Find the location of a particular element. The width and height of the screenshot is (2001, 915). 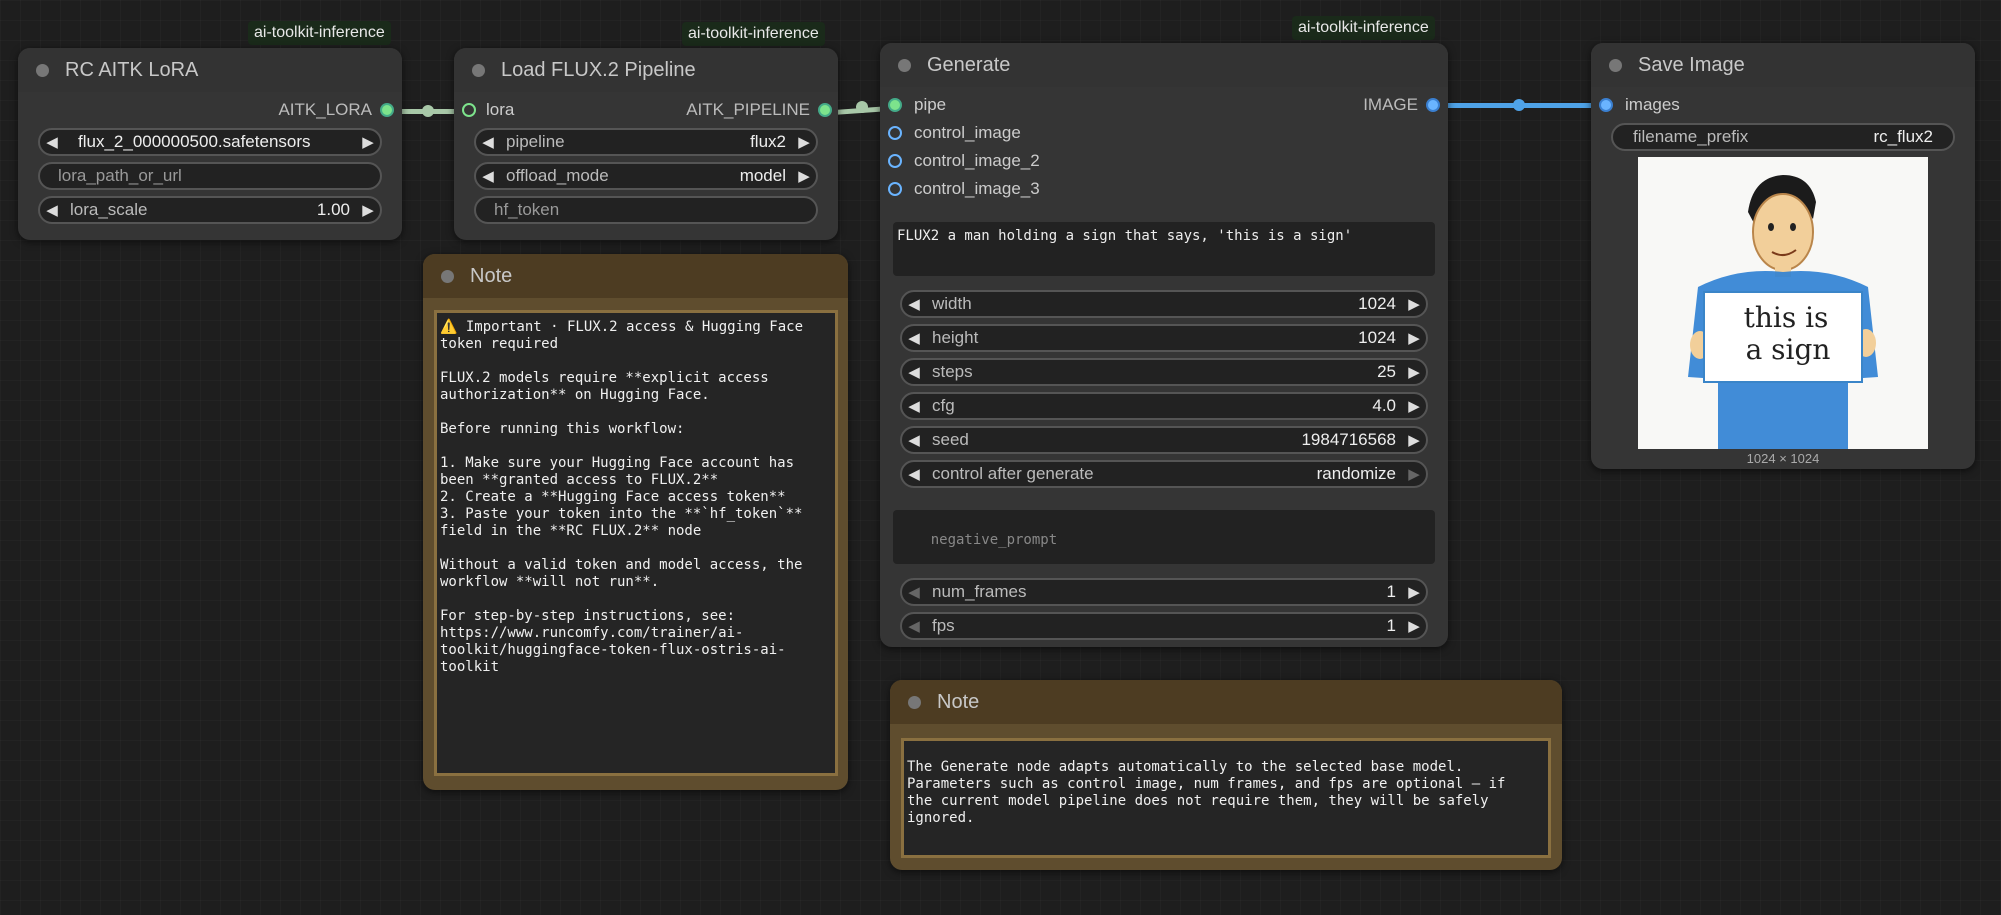

num-frames-widget: ◀ num_frames 1 ▶ is located at coordinates (1164, 592).